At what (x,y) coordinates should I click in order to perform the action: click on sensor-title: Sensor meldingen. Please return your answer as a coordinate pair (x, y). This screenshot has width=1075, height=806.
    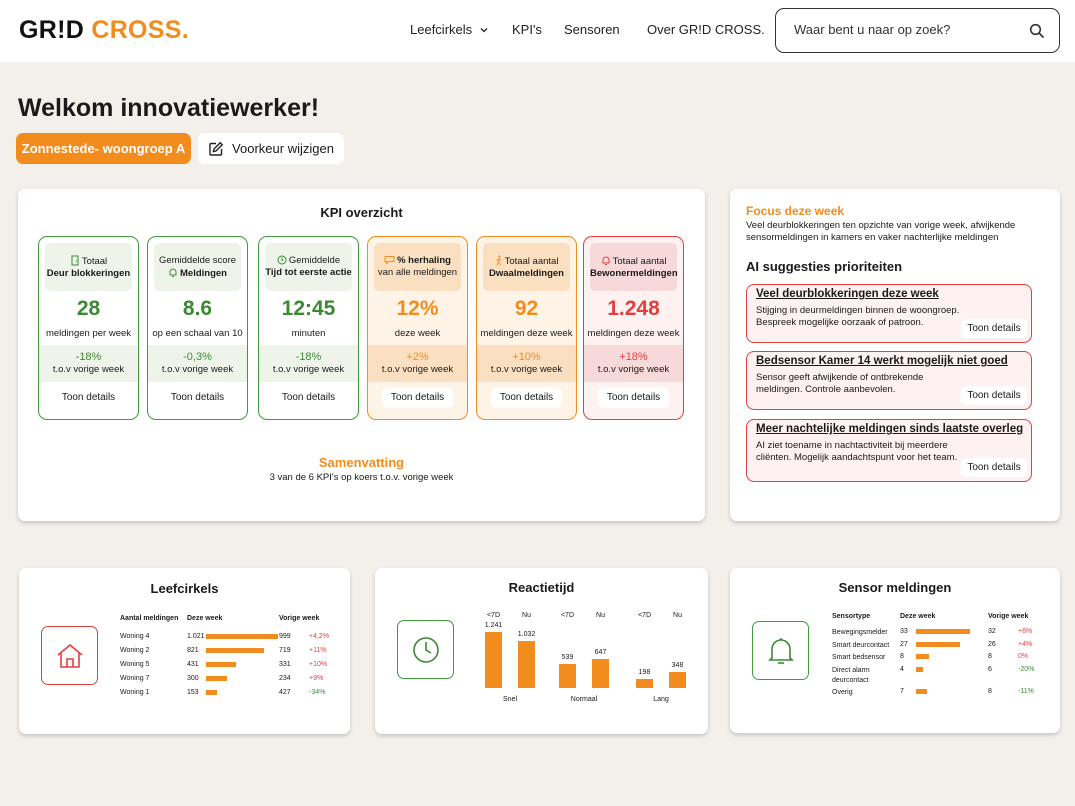
    Looking at the image, I should click on (895, 587).